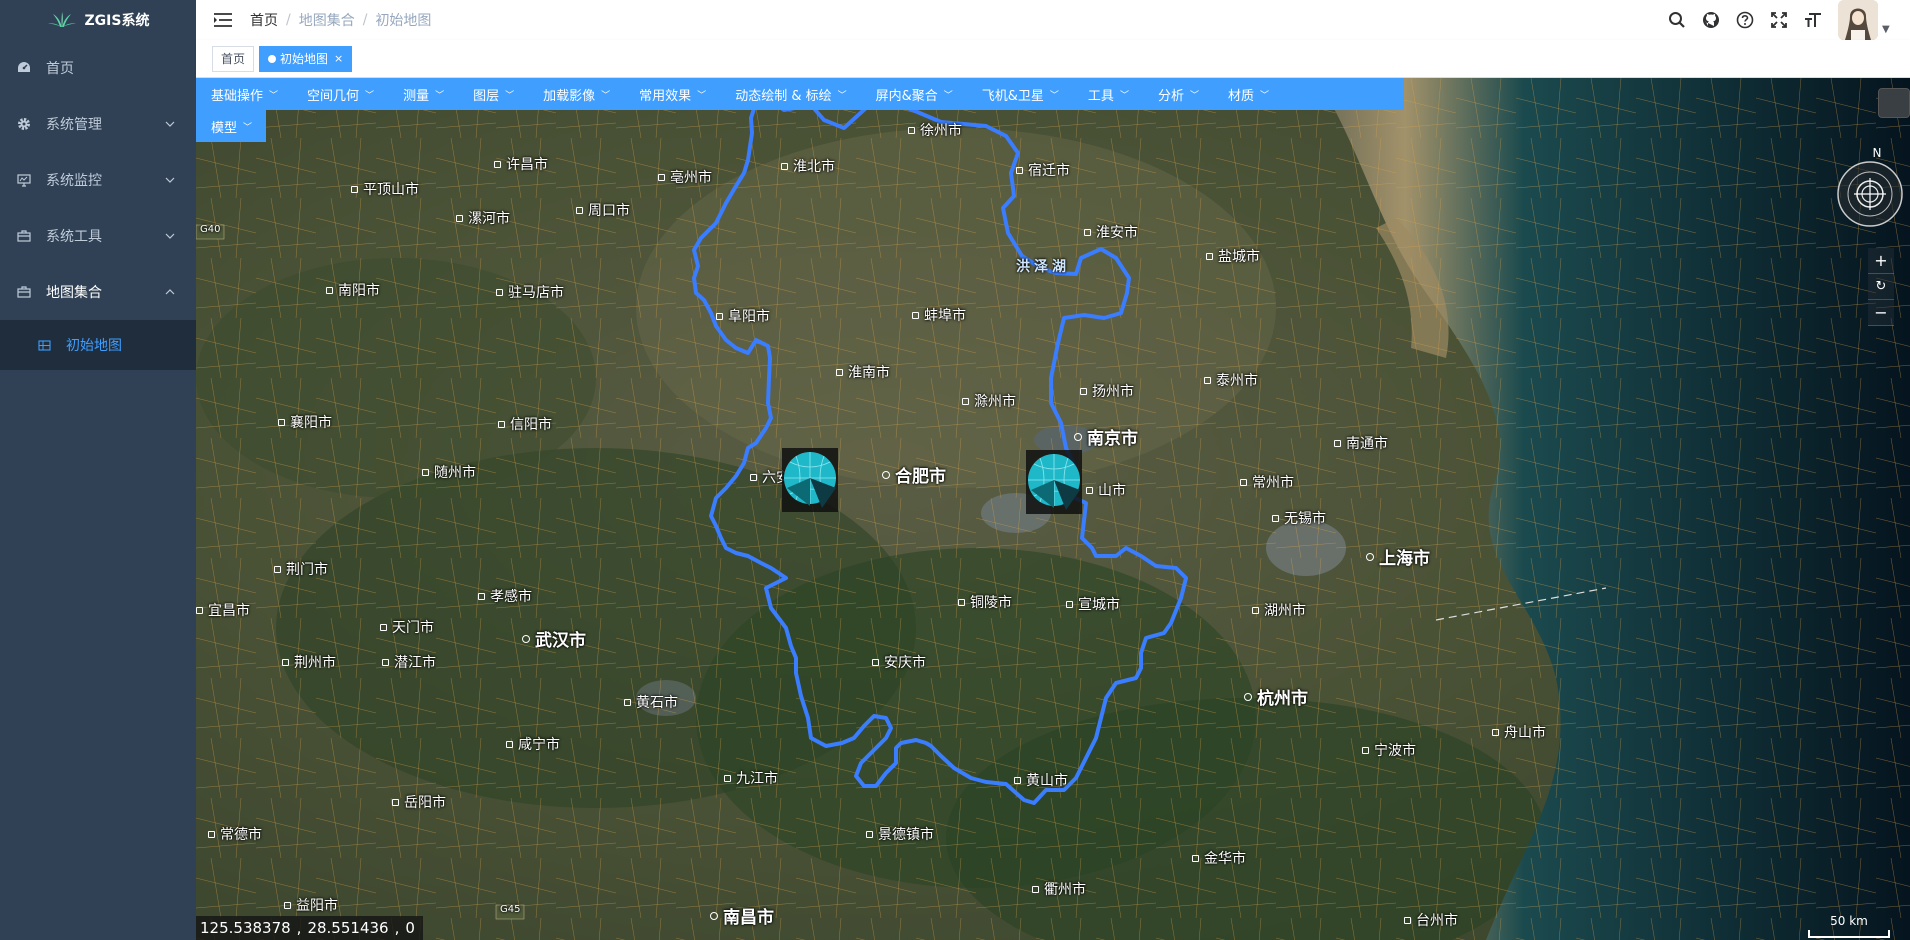 Image resolution: width=1910 pixels, height=940 pixels. I want to click on city-name: 扬州市, so click(1113, 392).